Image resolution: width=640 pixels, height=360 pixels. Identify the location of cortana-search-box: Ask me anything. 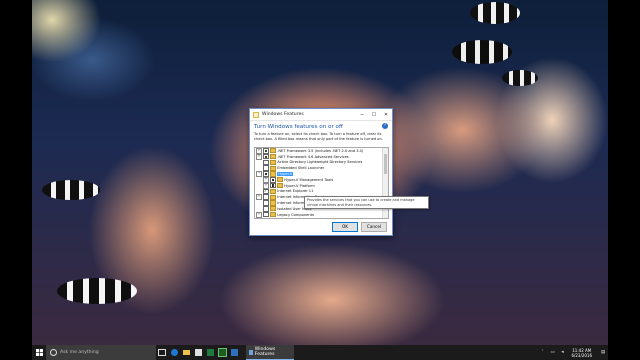
(101, 352).